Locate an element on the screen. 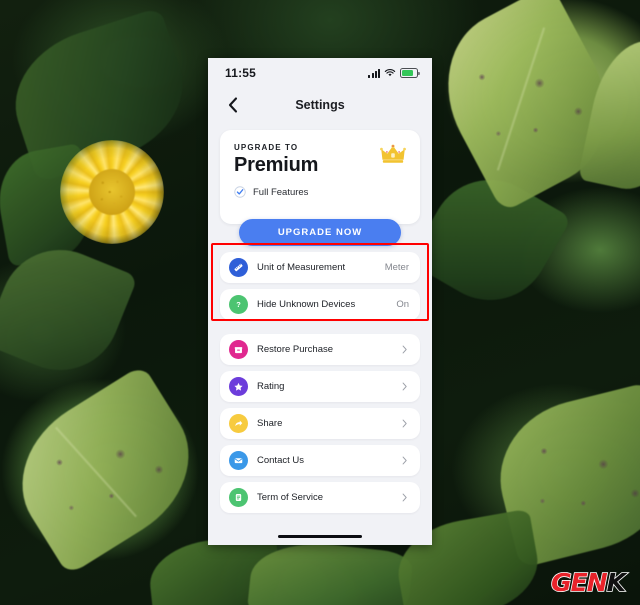 The height and width of the screenshot is (605, 640). chevron-left-icon is located at coordinates (233, 105).